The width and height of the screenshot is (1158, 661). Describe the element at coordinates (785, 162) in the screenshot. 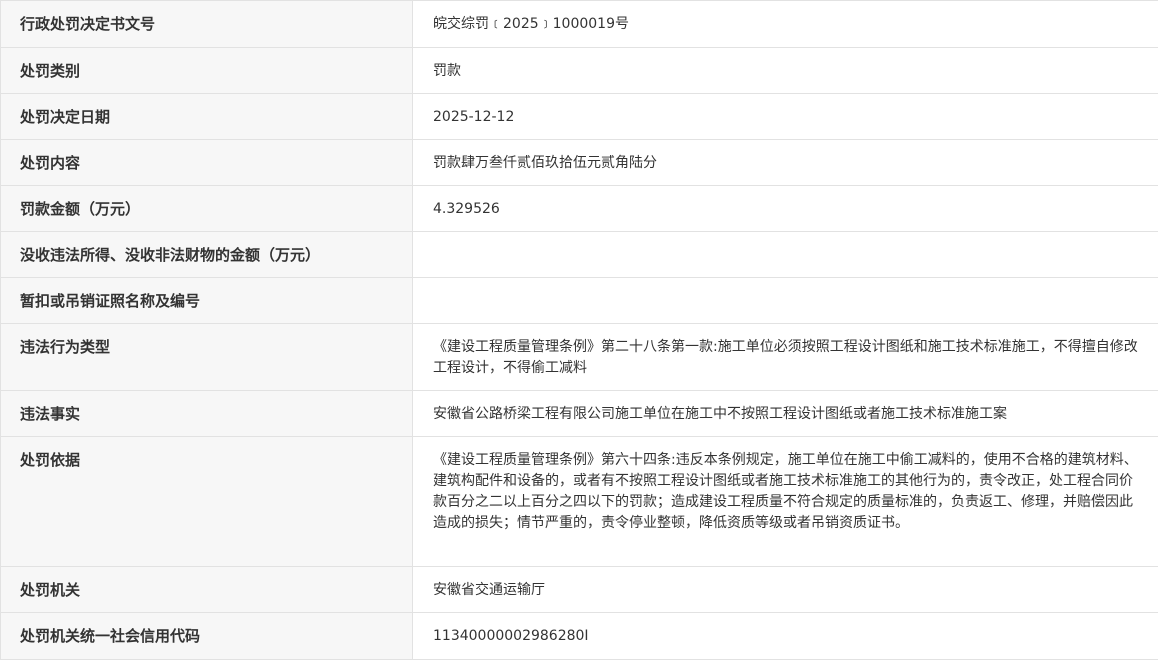

I see `row-value: 罚款肆万叁仟贰佰玖拾伍元贰角陆分` at that location.